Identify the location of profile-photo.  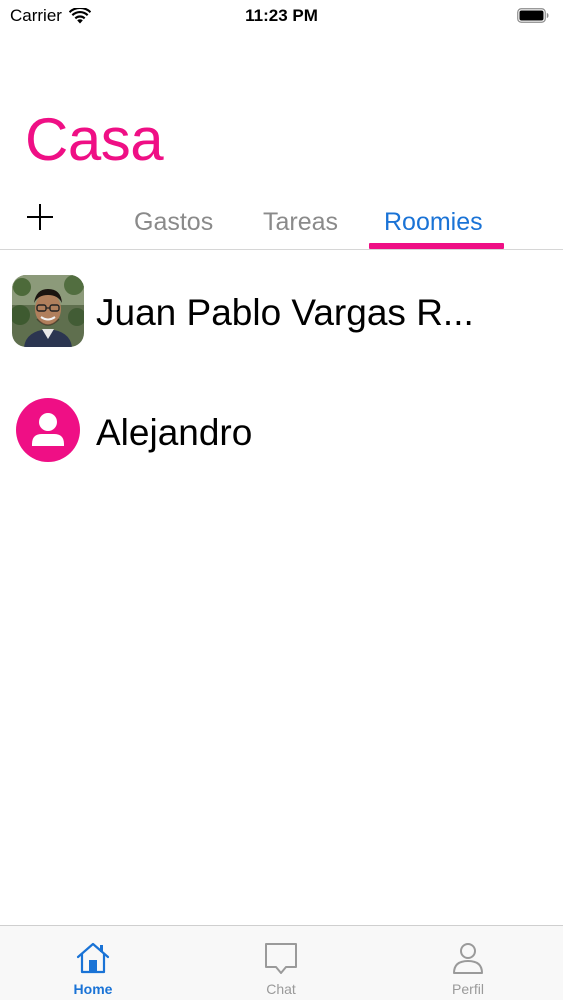
(48, 311).